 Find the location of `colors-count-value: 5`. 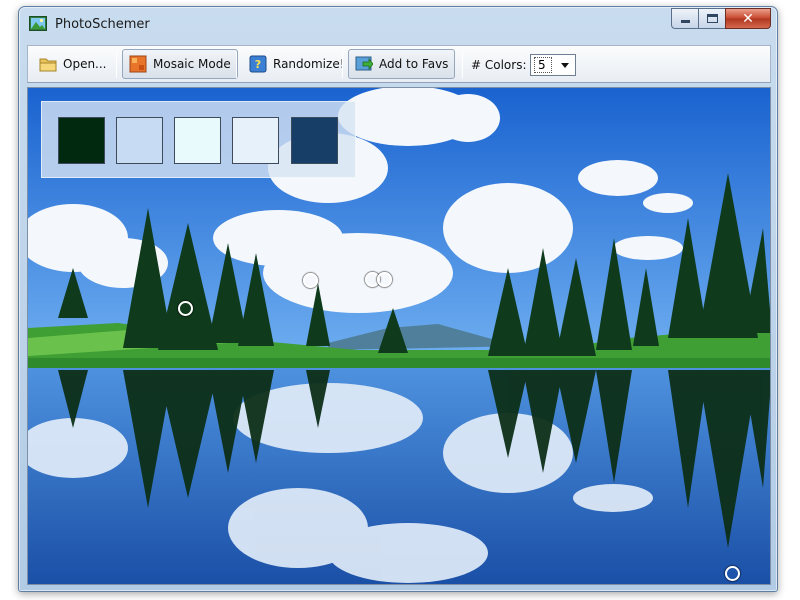

colors-count-value: 5 is located at coordinates (543, 65).